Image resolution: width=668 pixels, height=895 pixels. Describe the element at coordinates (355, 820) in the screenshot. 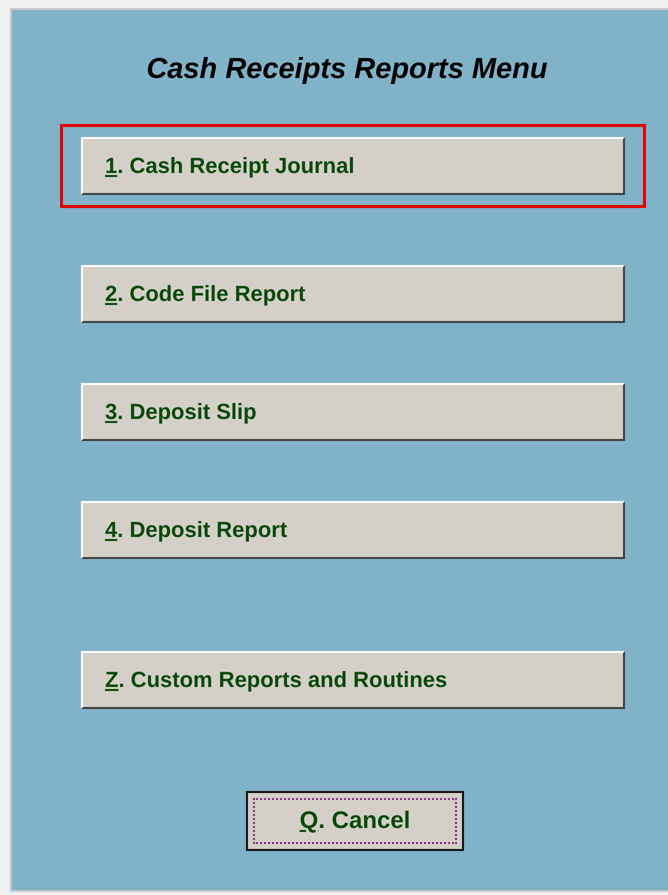

I see `cancel-button: Q. Cancel` at that location.